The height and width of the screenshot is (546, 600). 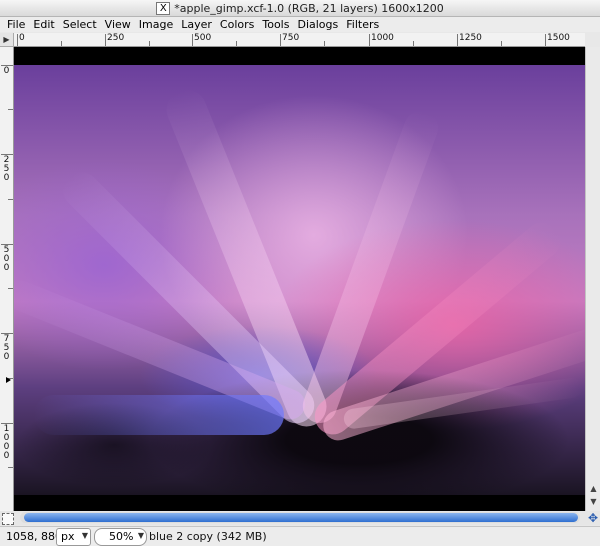 I want to click on horizontal-scroll-thumb, so click(x=301, y=517).